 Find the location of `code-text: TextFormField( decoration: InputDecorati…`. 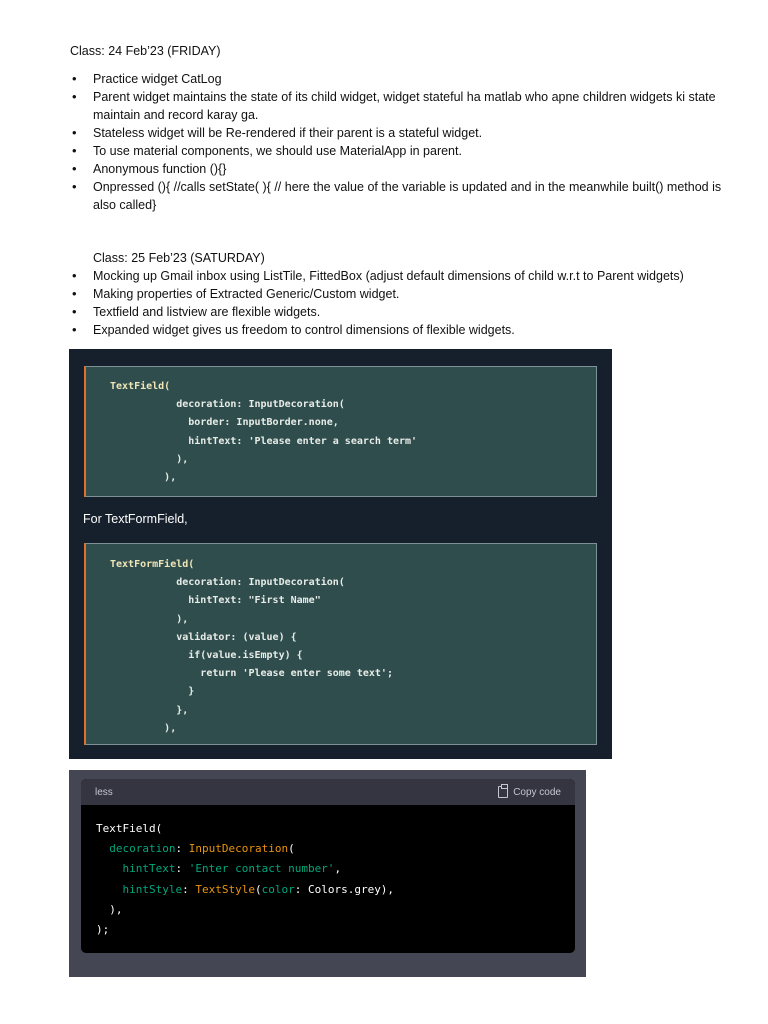

code-text: TextFormField( decoration: InputDecorati… is located at coordinates (353, 647).